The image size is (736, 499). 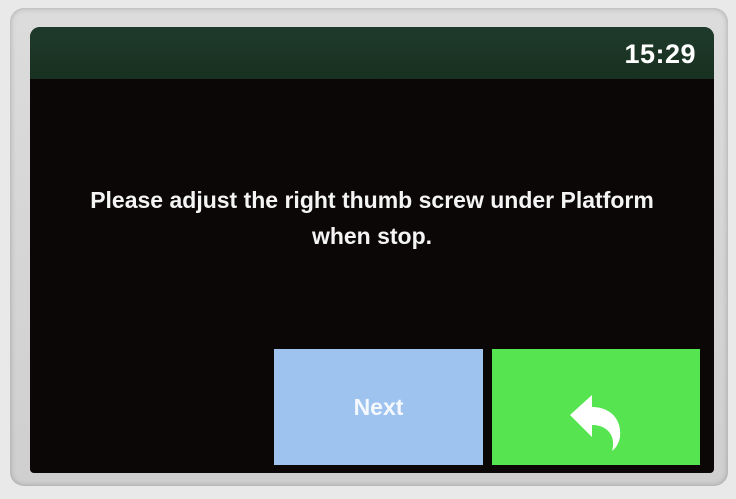 I want to click on status-bar: 15:29, so click(x=372, y=53).